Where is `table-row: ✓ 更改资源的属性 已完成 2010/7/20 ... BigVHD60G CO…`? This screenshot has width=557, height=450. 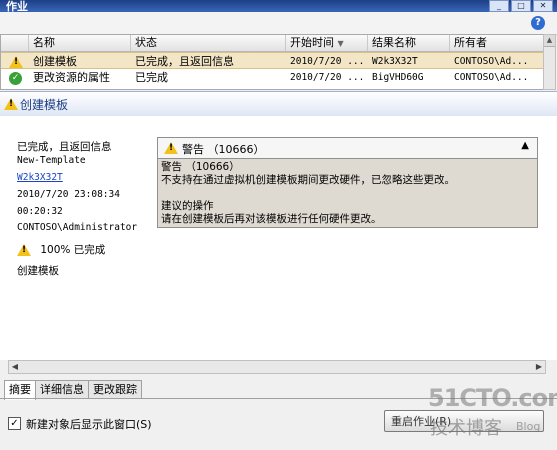 table-row: ✓ 更改资源的属性 已完成 2010/7/20 ... BigVHD60G CO… is located at coordinates (272, 77).